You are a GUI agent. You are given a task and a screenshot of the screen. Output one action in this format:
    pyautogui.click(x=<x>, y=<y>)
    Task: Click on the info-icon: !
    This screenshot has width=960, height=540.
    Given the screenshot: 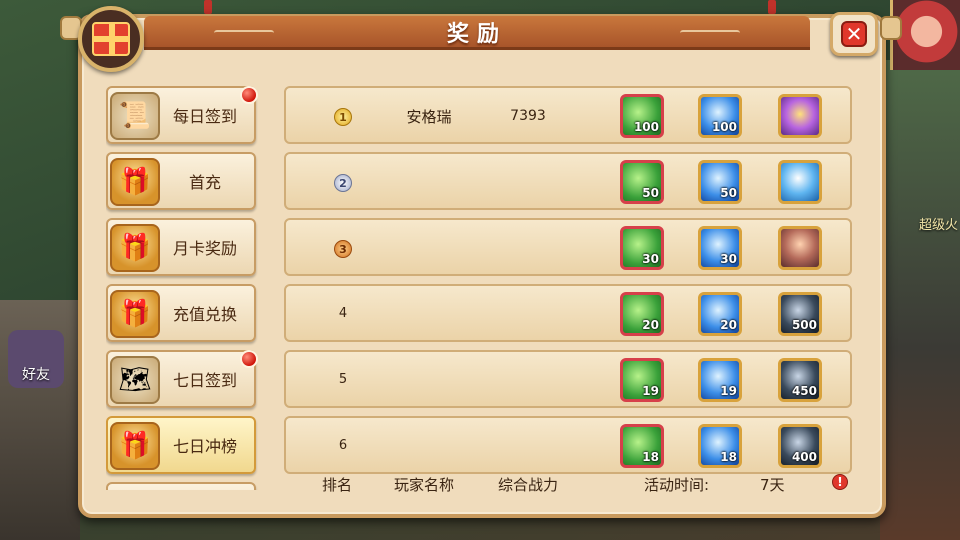 What is the action you would take?
    pyautogui.click(x=840, y=482)
    